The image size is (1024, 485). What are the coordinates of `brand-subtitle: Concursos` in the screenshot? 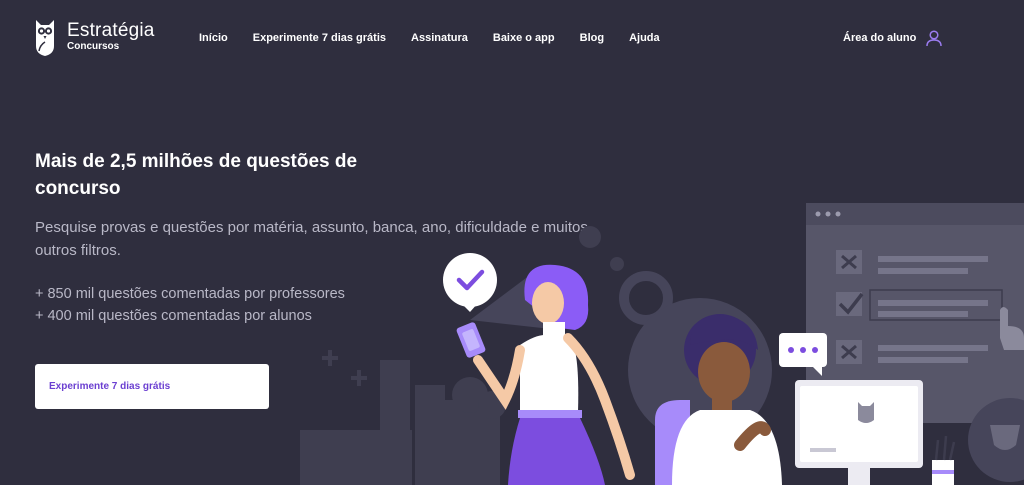 It's located at (93, 46).